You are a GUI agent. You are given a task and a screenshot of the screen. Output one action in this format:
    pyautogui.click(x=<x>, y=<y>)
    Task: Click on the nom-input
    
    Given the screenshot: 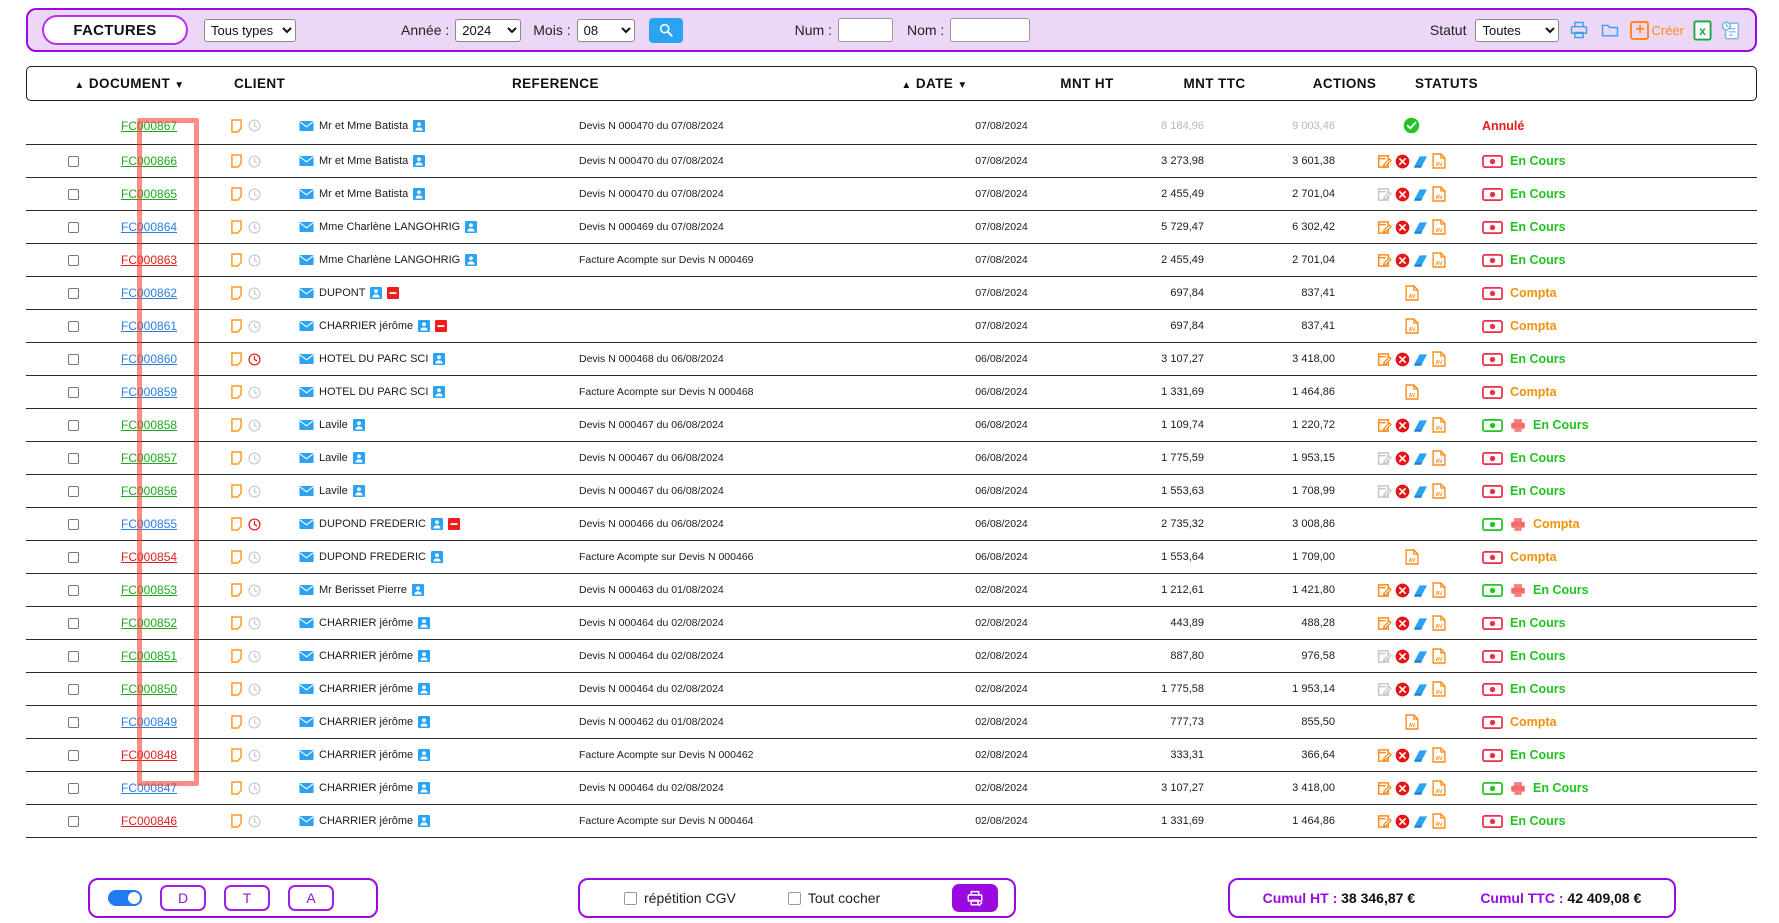 What is the action you would take?
    pyautogui.click(x=990, y=30)
    